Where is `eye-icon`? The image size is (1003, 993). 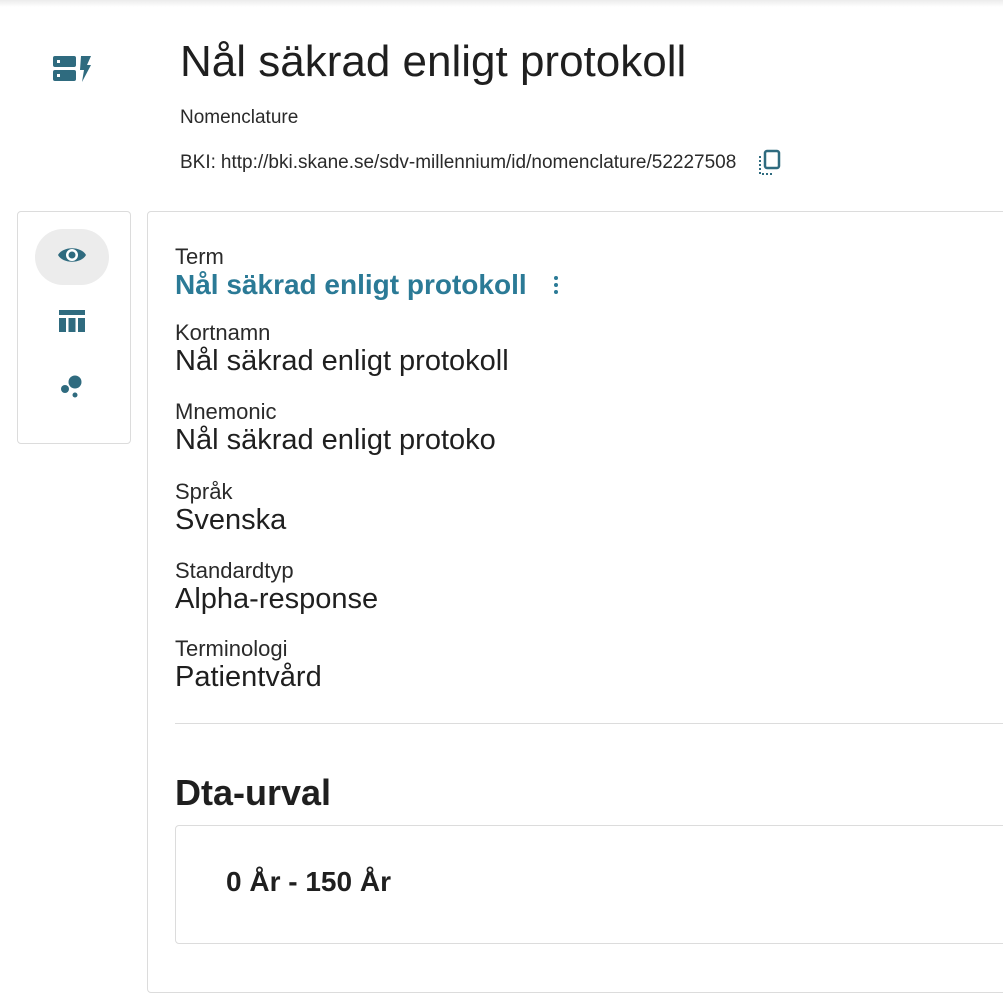 eye-icon is located at coordinates (72, 257).